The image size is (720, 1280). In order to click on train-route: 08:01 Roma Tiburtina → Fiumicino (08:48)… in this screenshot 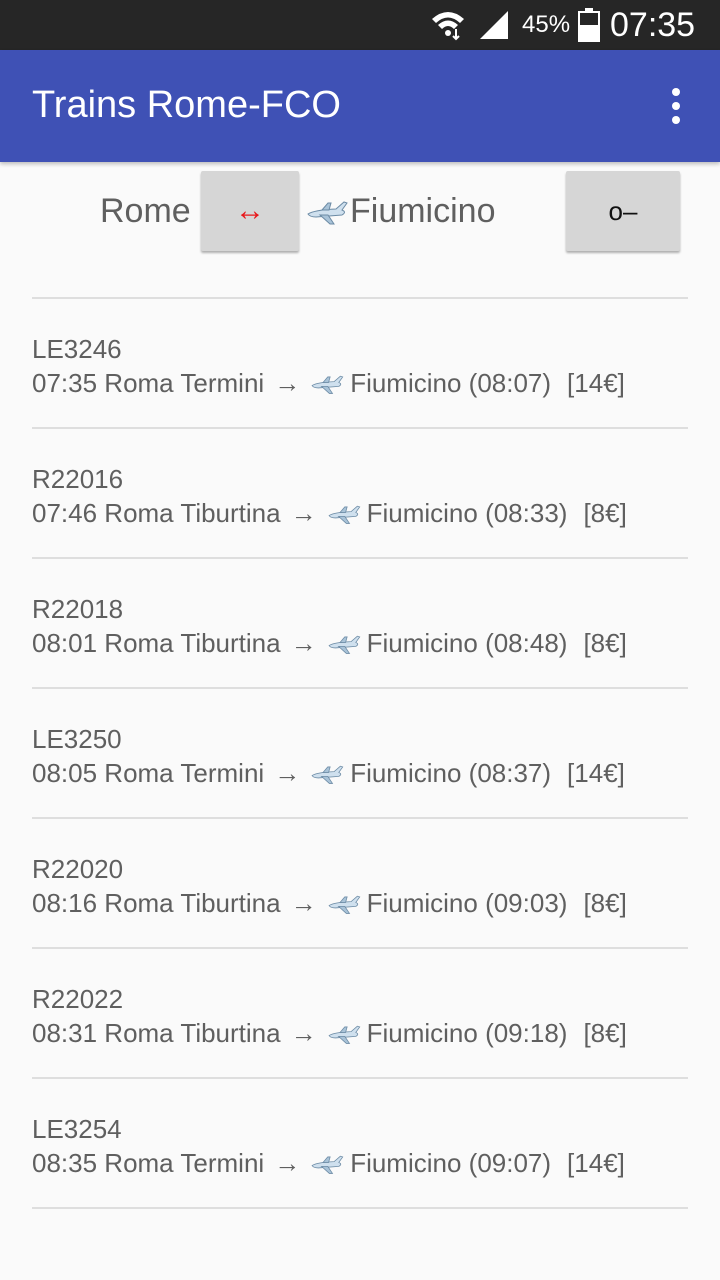, I will do `click(329, 643)`.